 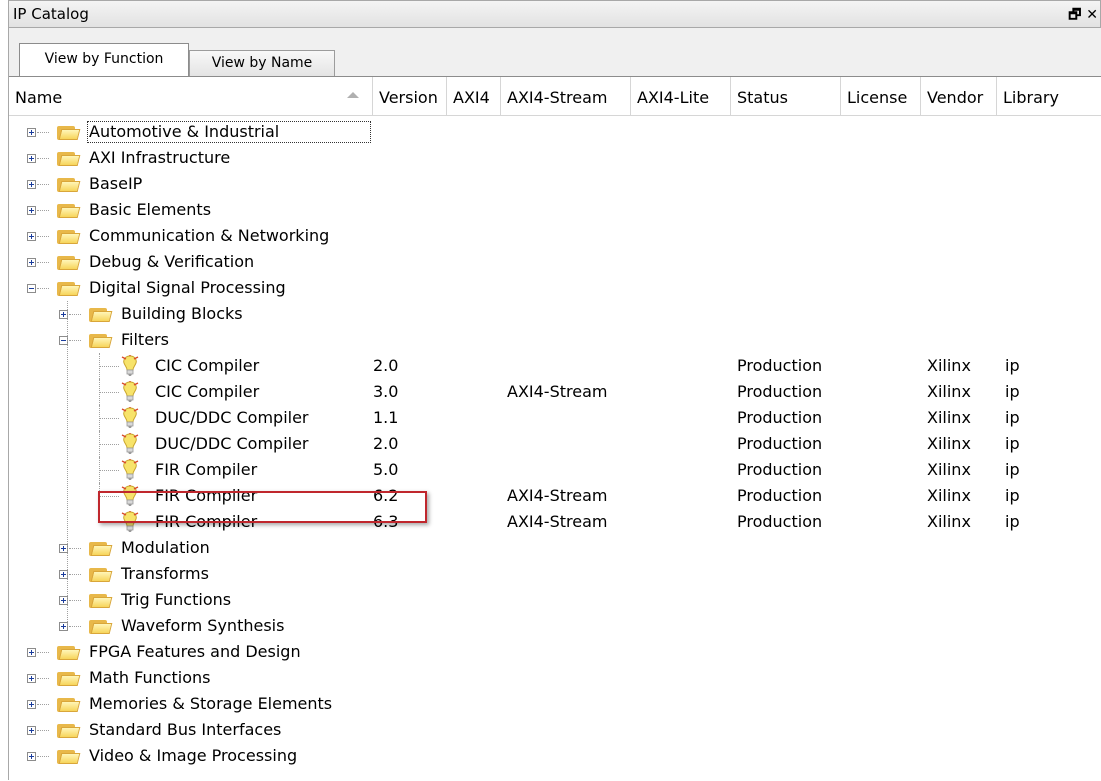 I want to click on close-icon: ✕, so click(x=1092, y=15).